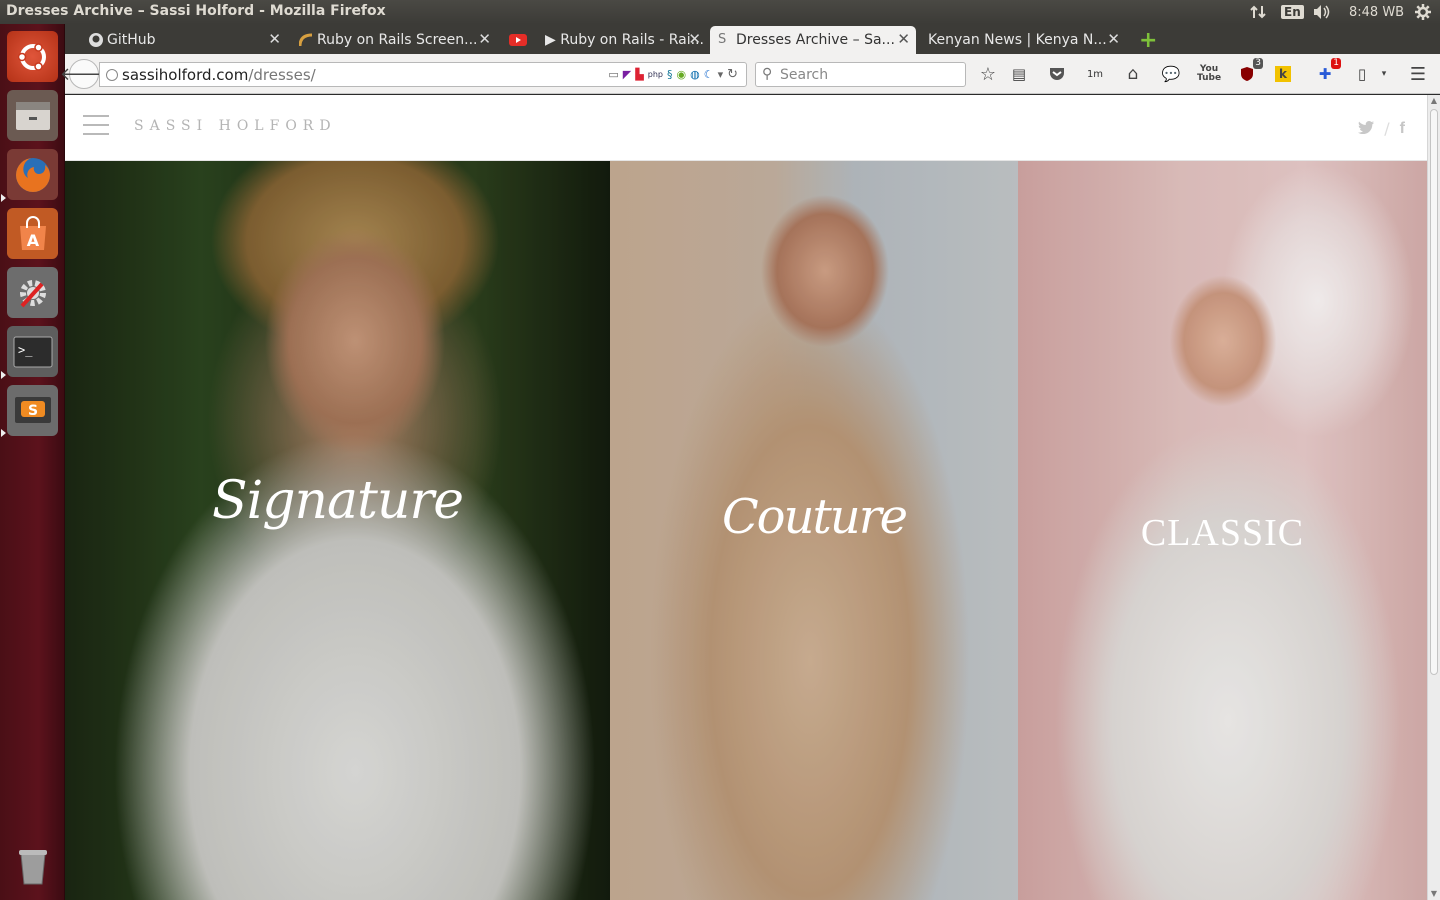  Describe the element at coordinates (670, 74) in the screenshot. I see `extension-icon: §` at that location.